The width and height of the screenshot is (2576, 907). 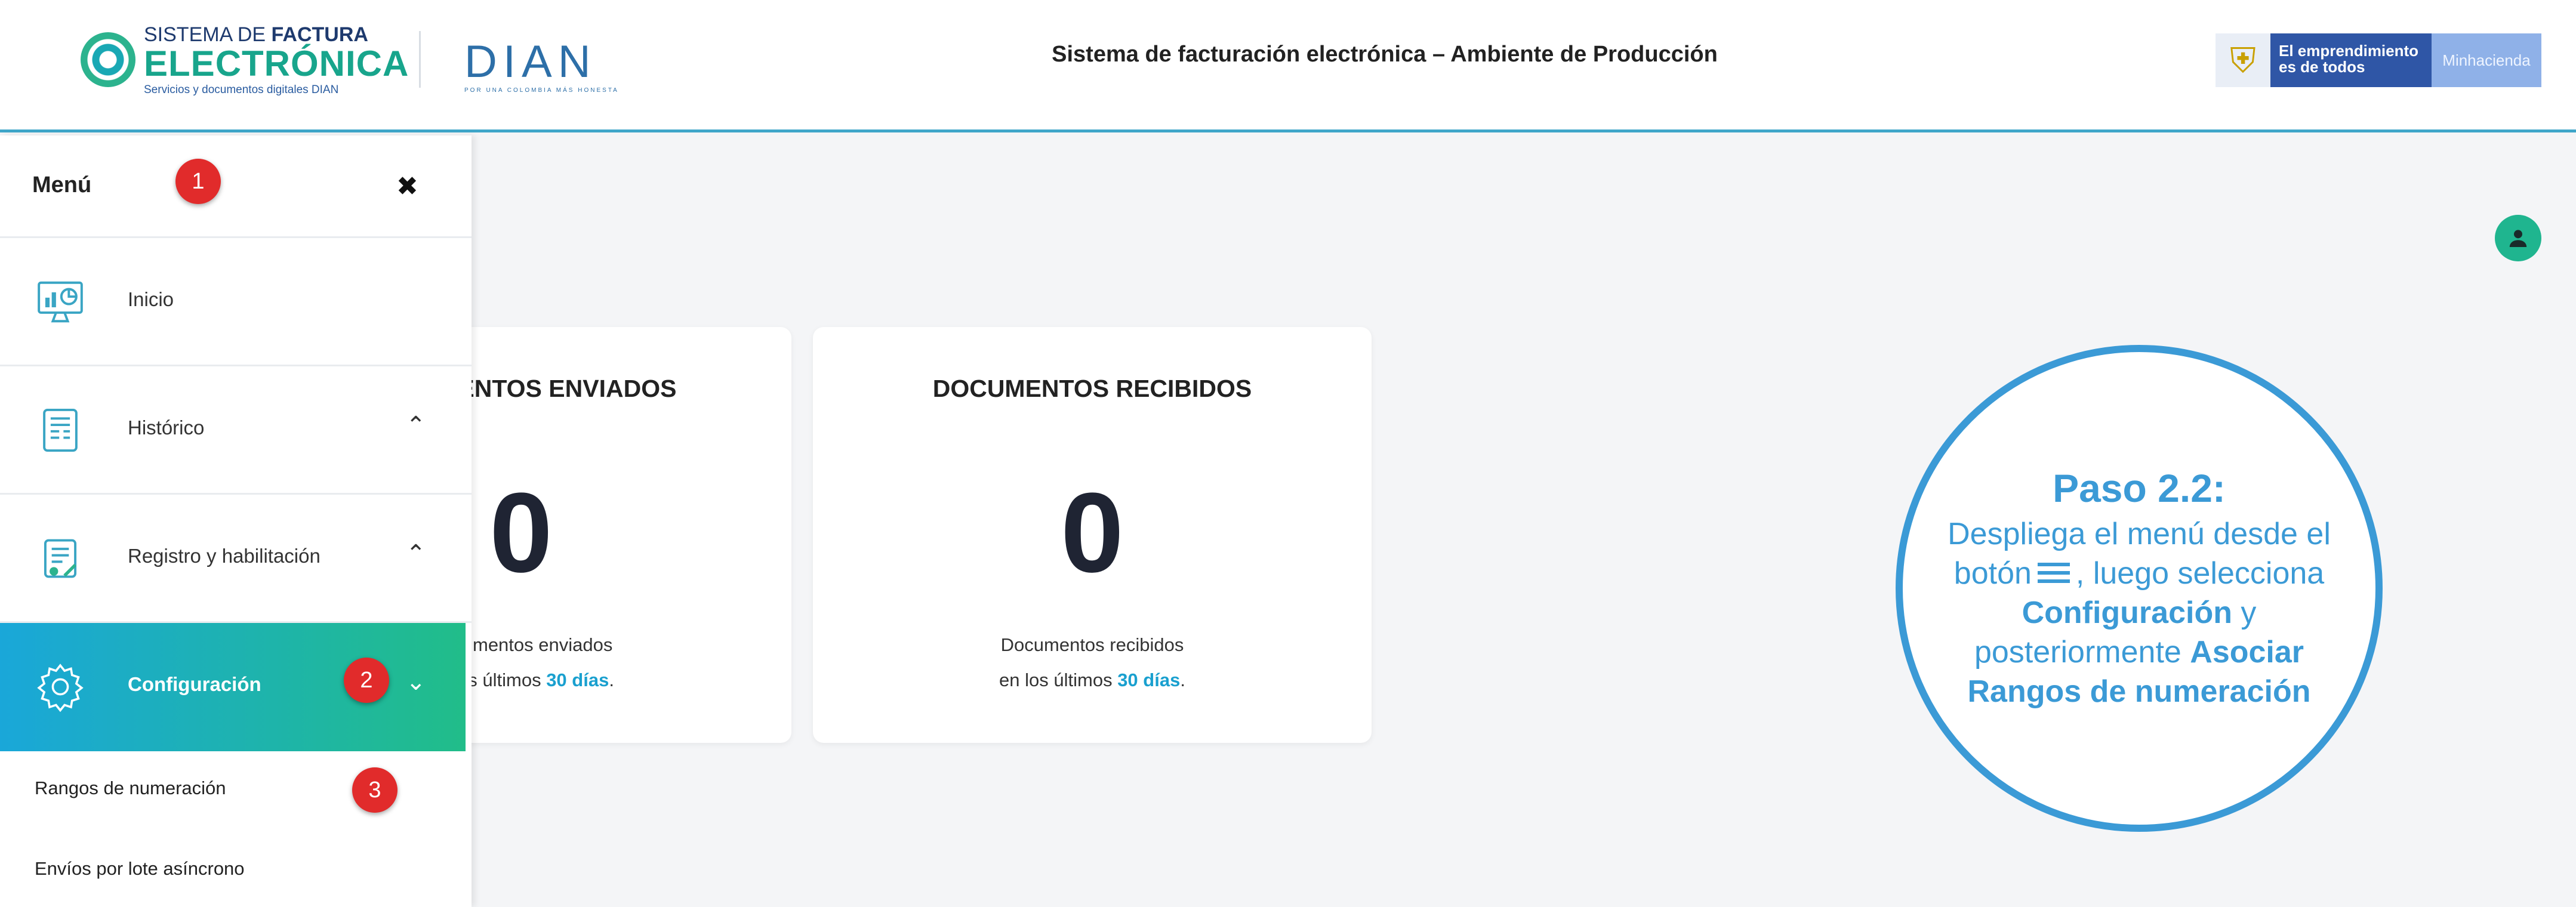 I want to click on card-count: 0, so click(x=1092, y=533).